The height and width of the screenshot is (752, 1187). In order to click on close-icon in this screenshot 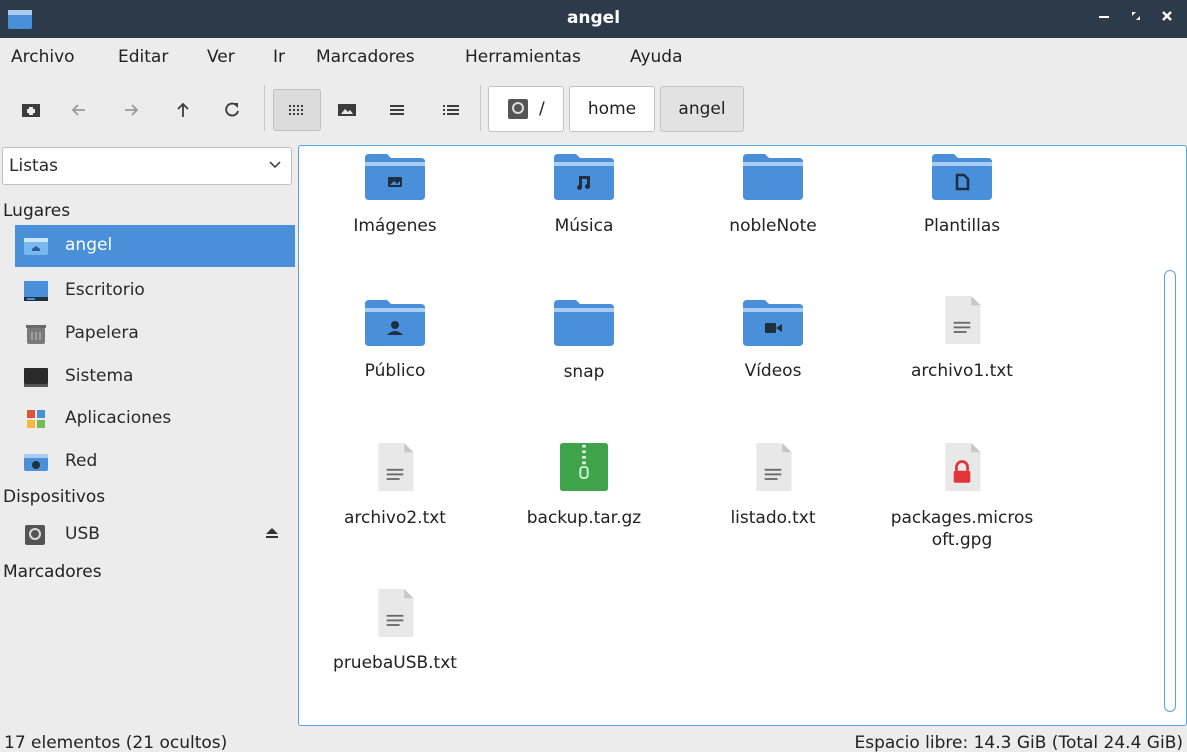, I will do `click(1167, 16)`.